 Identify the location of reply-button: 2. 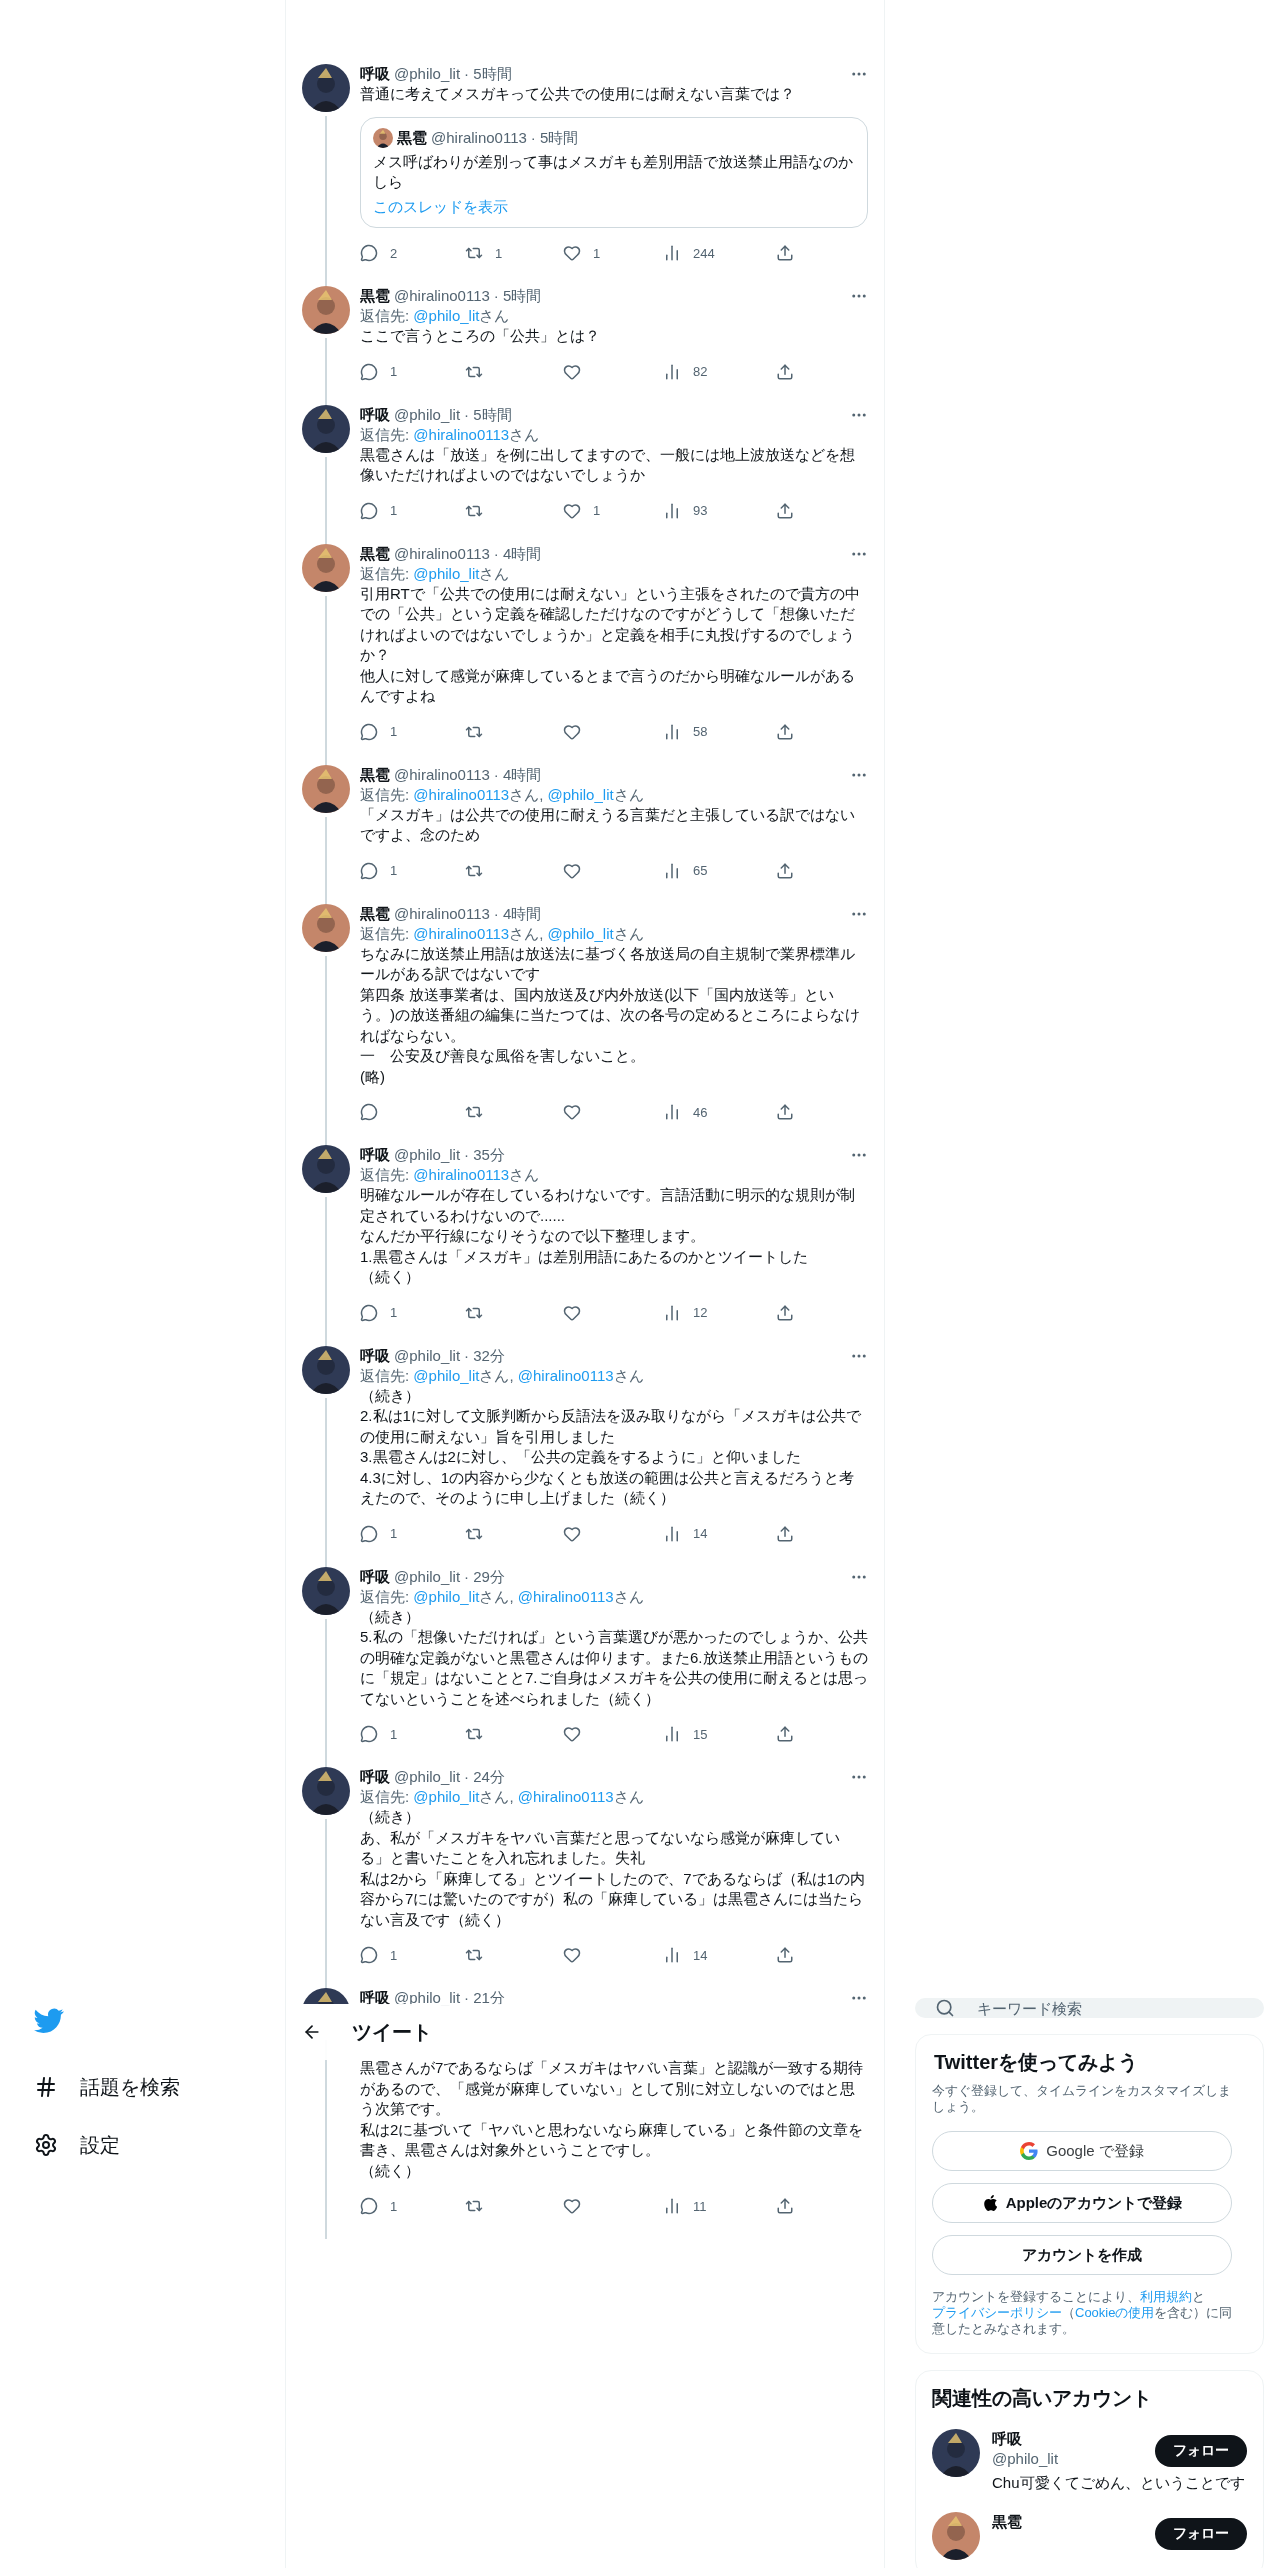
(412, 253).